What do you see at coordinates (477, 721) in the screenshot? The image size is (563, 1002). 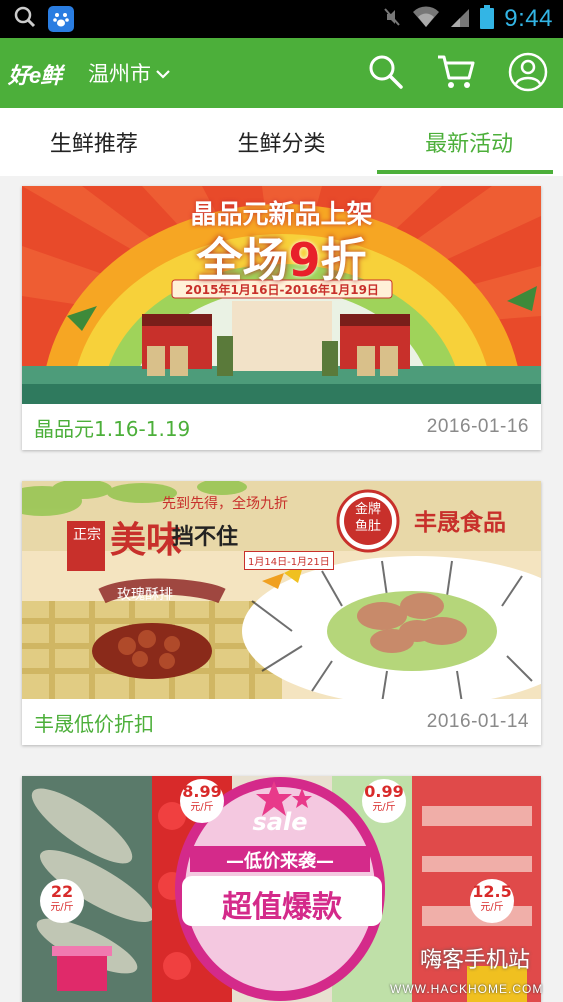 I see `card-date: 2016-01-14` at bounding box center [477, 721].